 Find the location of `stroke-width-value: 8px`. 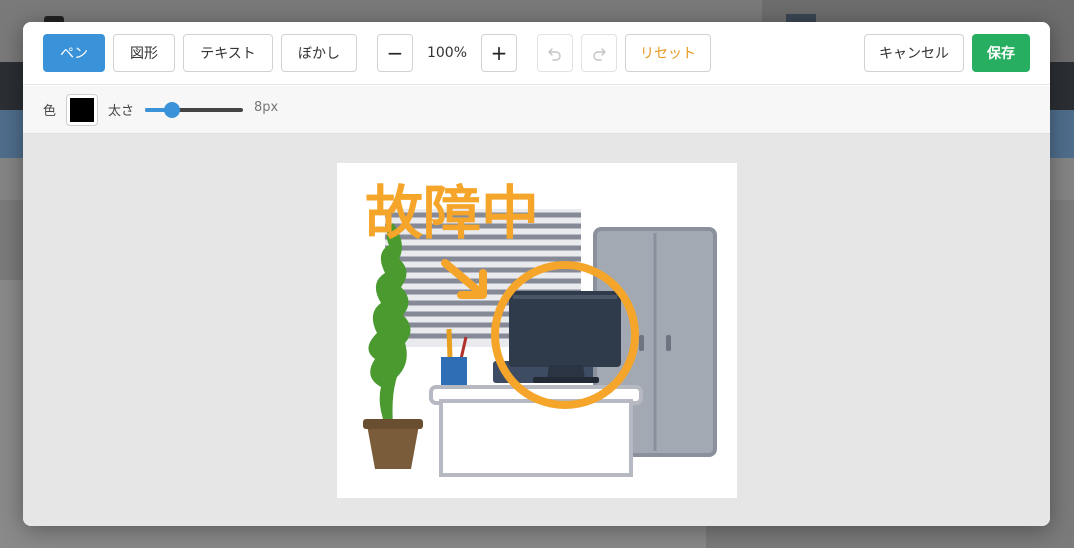

stroke-width-value: 8px is located at coordinates (266, 107).